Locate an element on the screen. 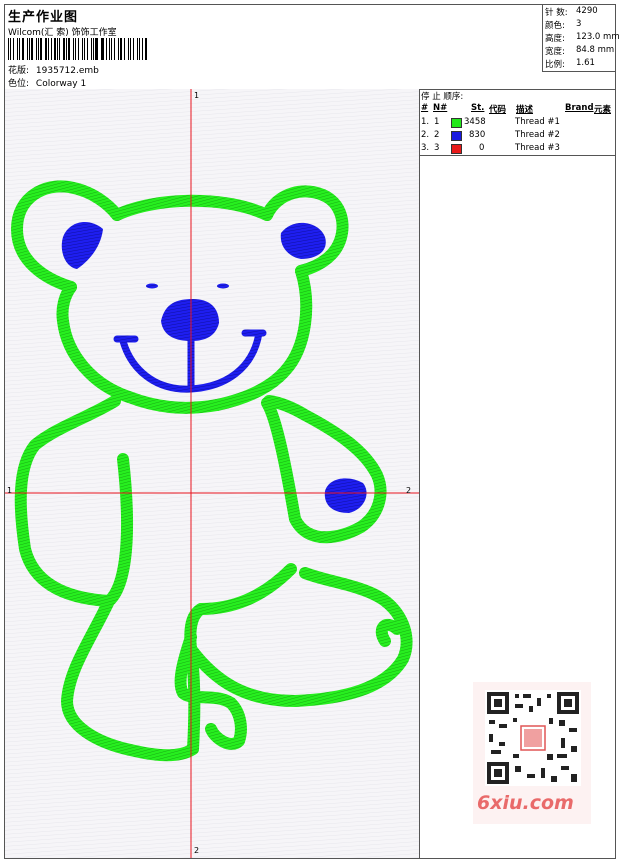  colorway-row: 色位: Colorway 1 is located at coordinates (47, 82).